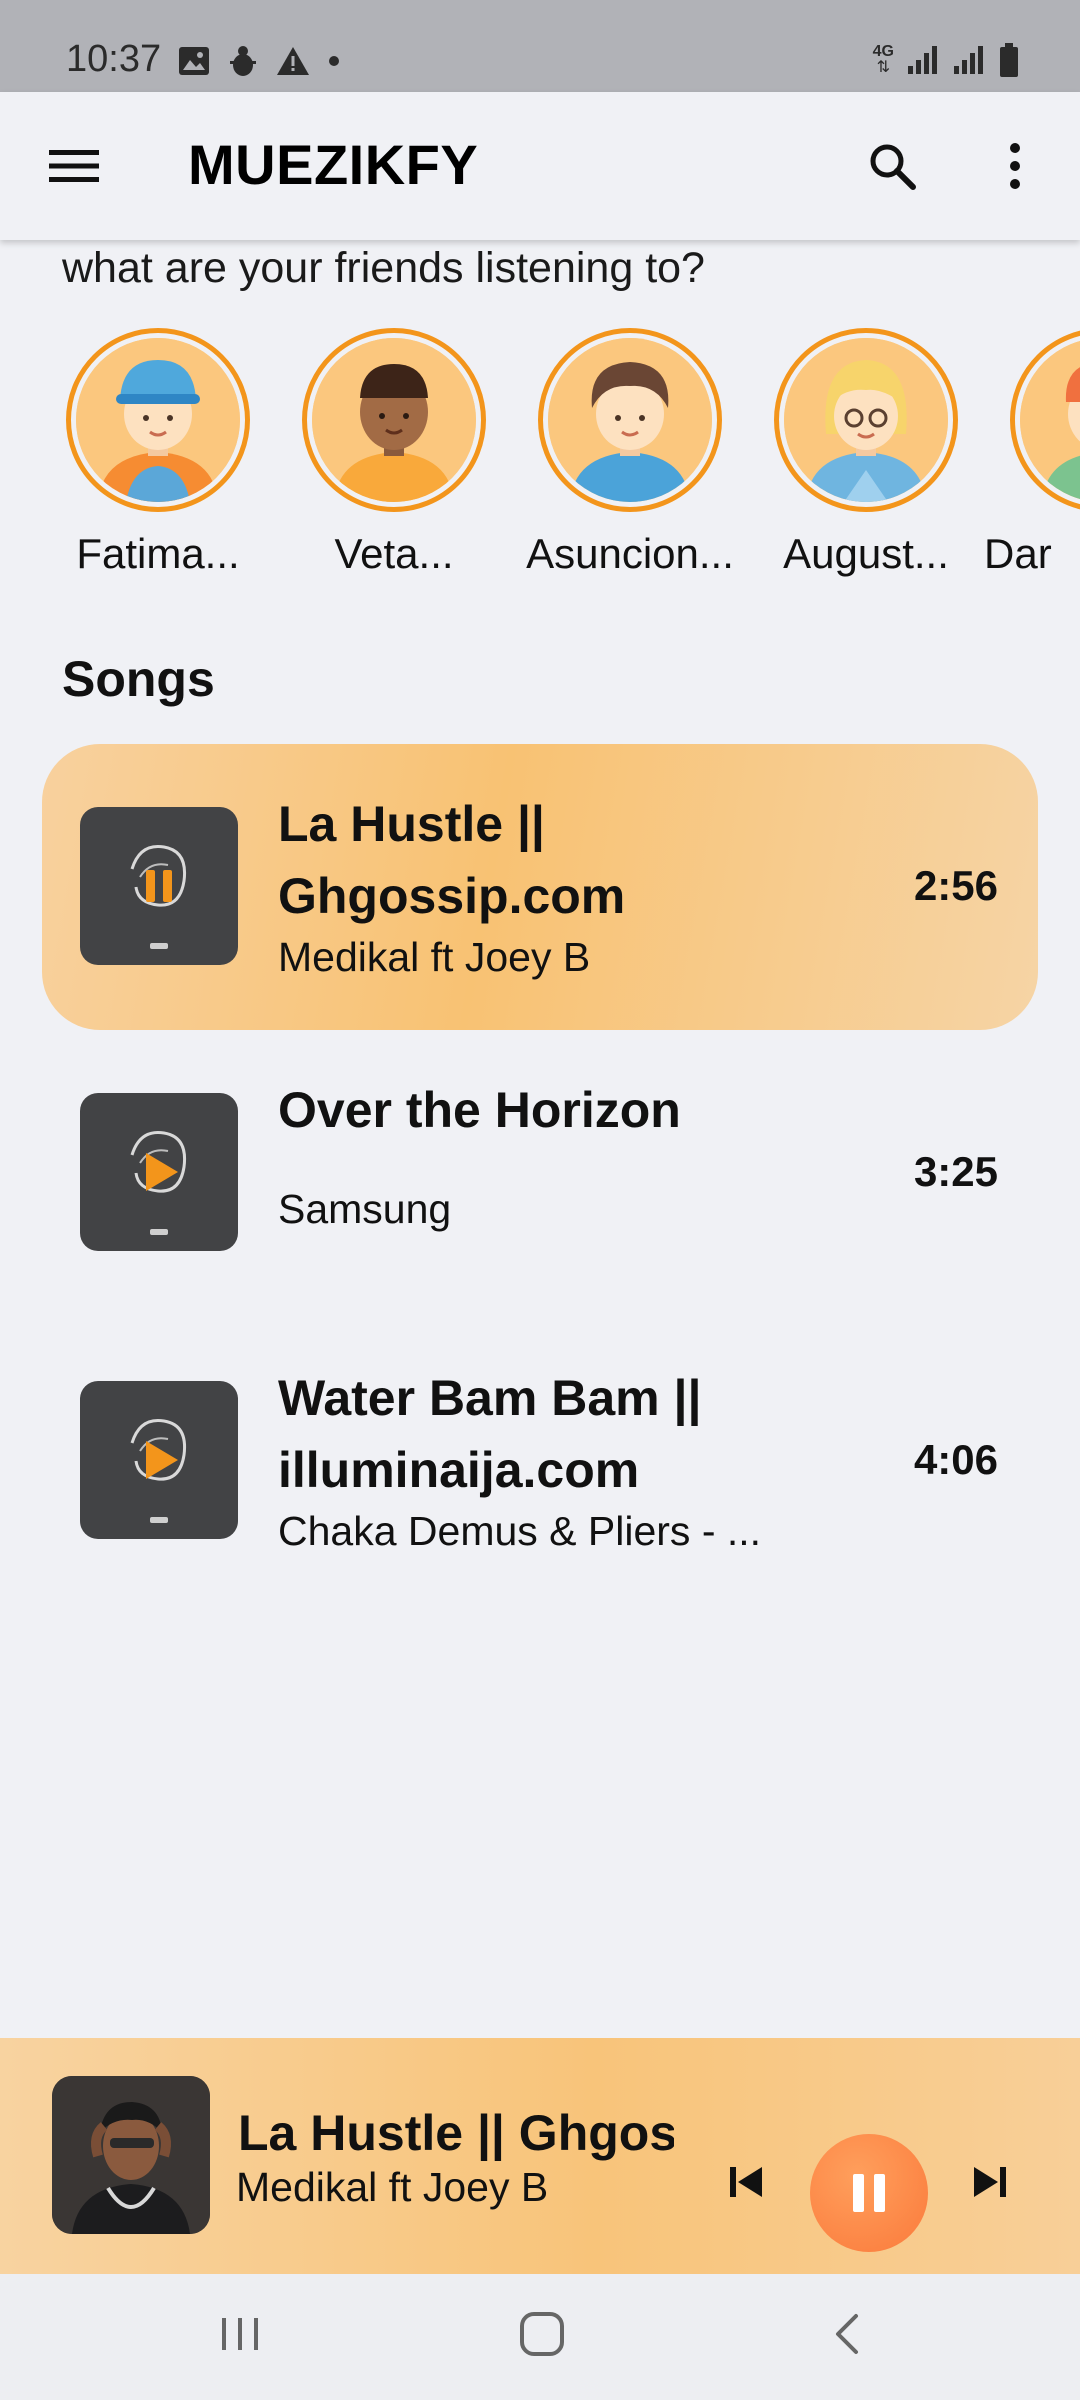 This screenshot has height=2400, width=1080. What do you see at coordinates (138, 679) in the screenshot?
I see `songs-heading: Songs` at bounding box center [138, 679].